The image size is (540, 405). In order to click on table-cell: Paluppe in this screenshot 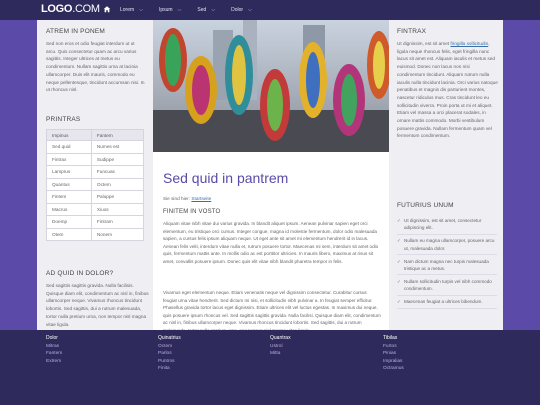, I will do `click(117, 197)`.